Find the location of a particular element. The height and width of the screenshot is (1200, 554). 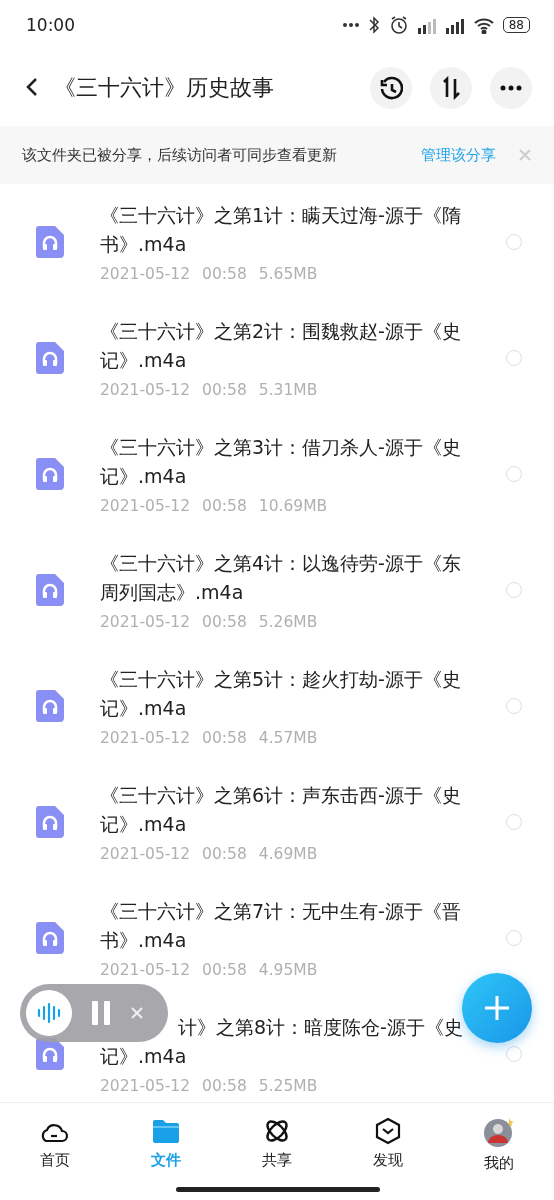

file-row: 《三十六计》之第4计：以逸待劳-源于《东周列国志》.m4a 2021-05-12 00:58 5.26MB is located at coordinates (277, 590).